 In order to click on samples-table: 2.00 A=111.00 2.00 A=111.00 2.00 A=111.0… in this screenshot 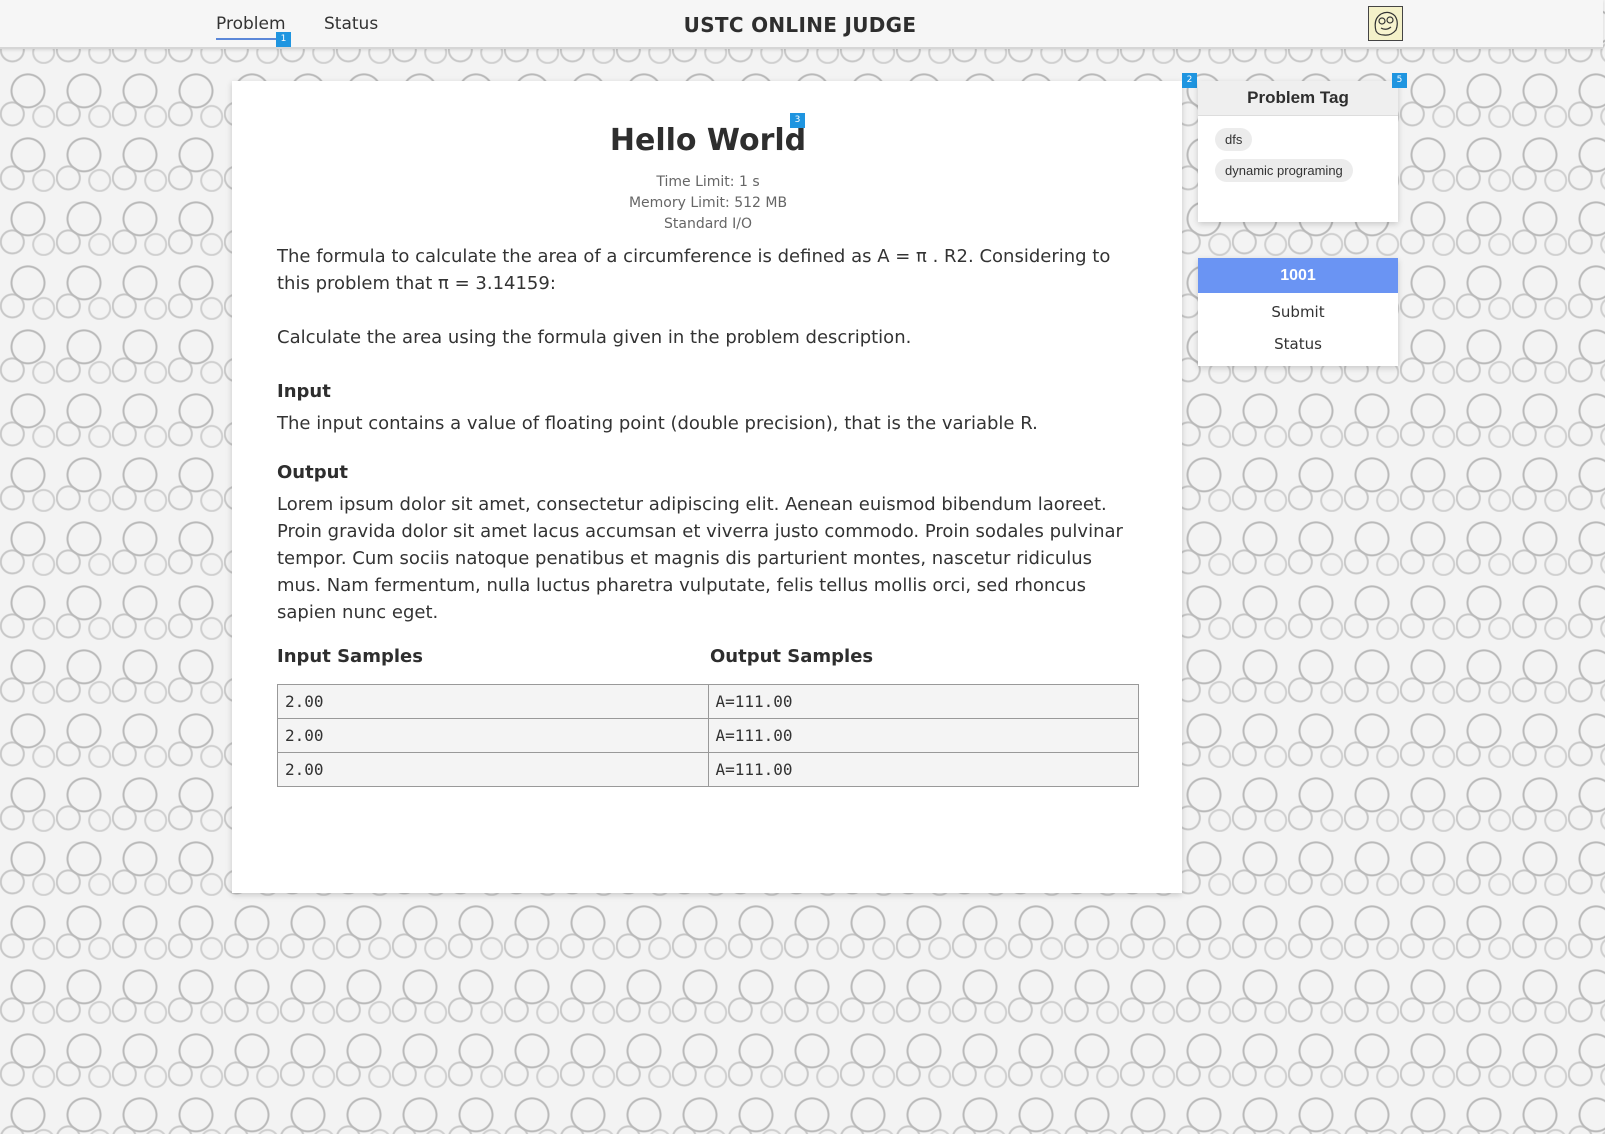, I will do `click(708, 735)`.